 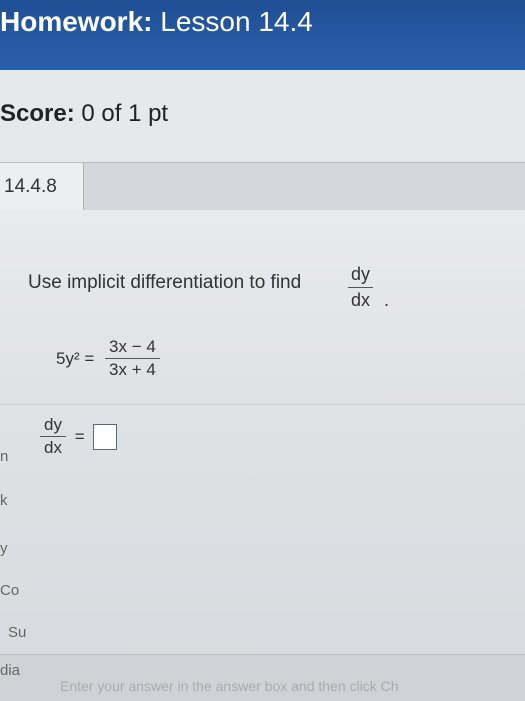 What do you see at coordinates (4, 456) in the screenshot?
I see `side-label-0: n` at bounding box center [4, 456].